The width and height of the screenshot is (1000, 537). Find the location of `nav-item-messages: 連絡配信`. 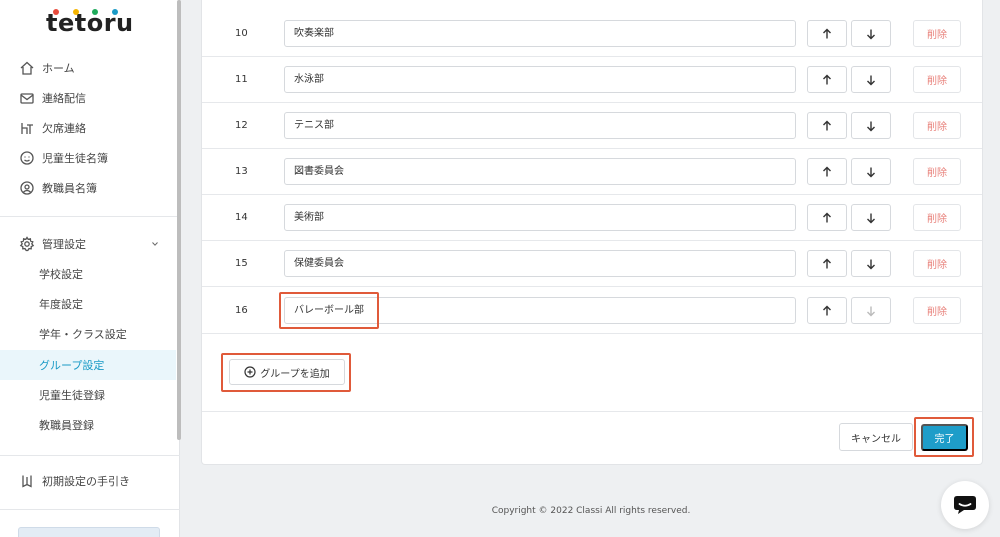

nav-item-messages: 連絡配信 is located at coordinates (52, 98).